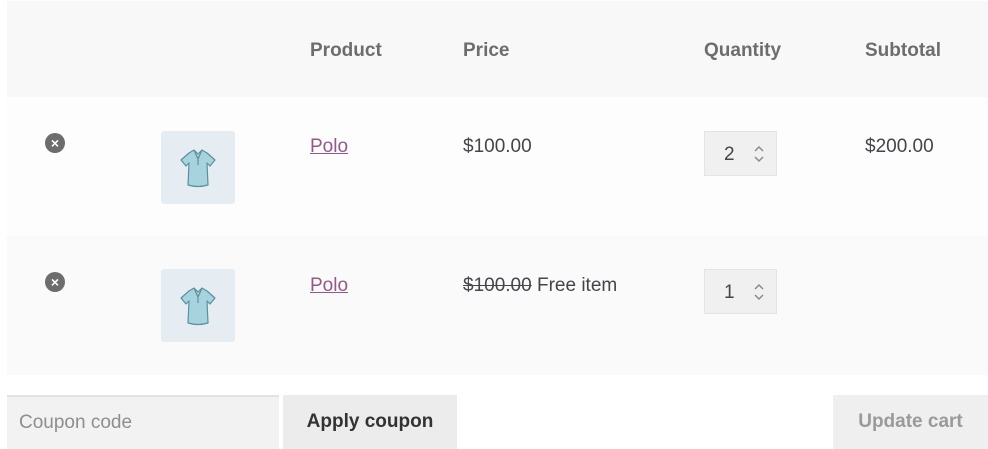 The width and height of the screenshot is (988, 449). What do you see at coordinates (903, 50) in the screenshot?
I see `header-subtotal: Subtotal` at bounding box center [903, 50].